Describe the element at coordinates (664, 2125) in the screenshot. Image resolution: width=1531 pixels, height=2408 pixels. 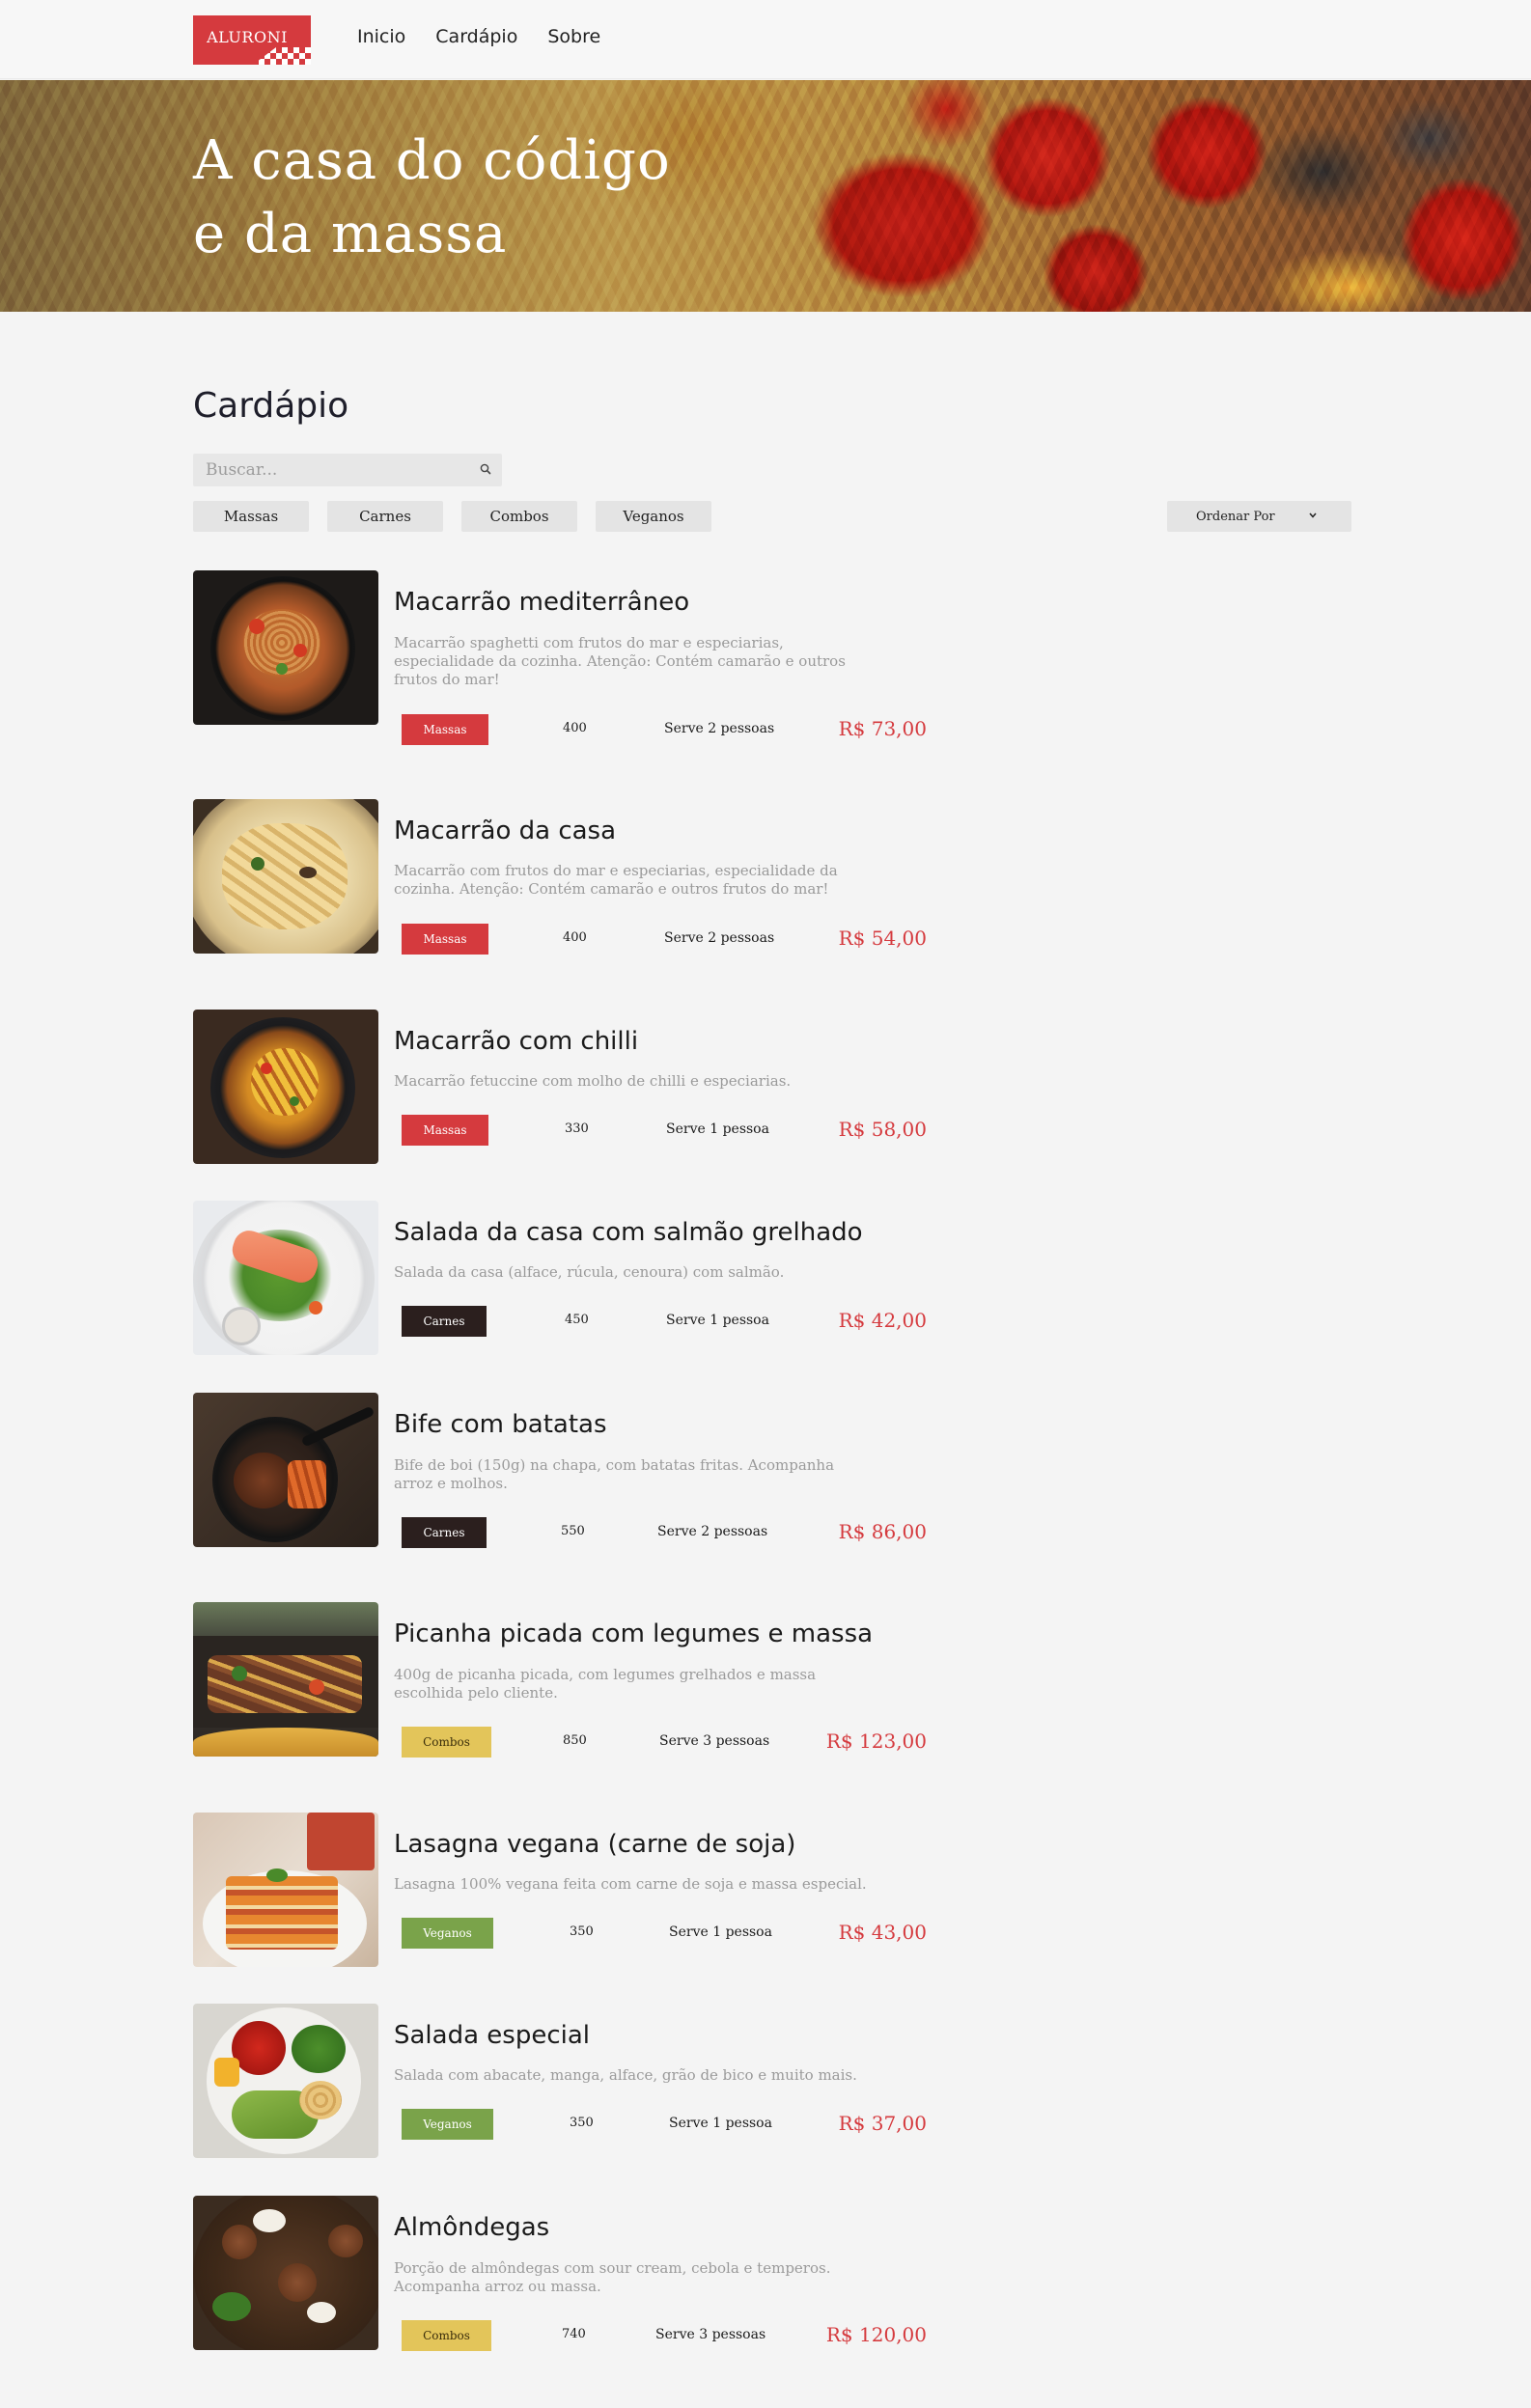
I see `item-meta: Veganos 350 Serve 1 pessoa R$ 37,00` at that location.